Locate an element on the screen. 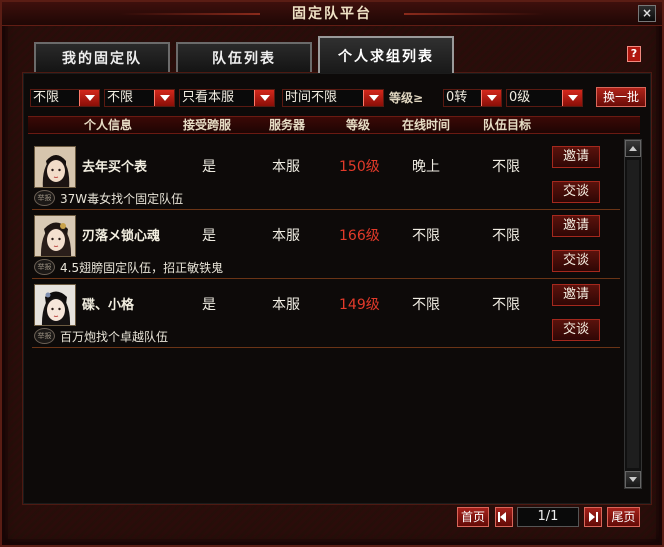 This screenshot has width=664, height=547. title-bar: 固定队平台 × is located at coordinates (332, 14).